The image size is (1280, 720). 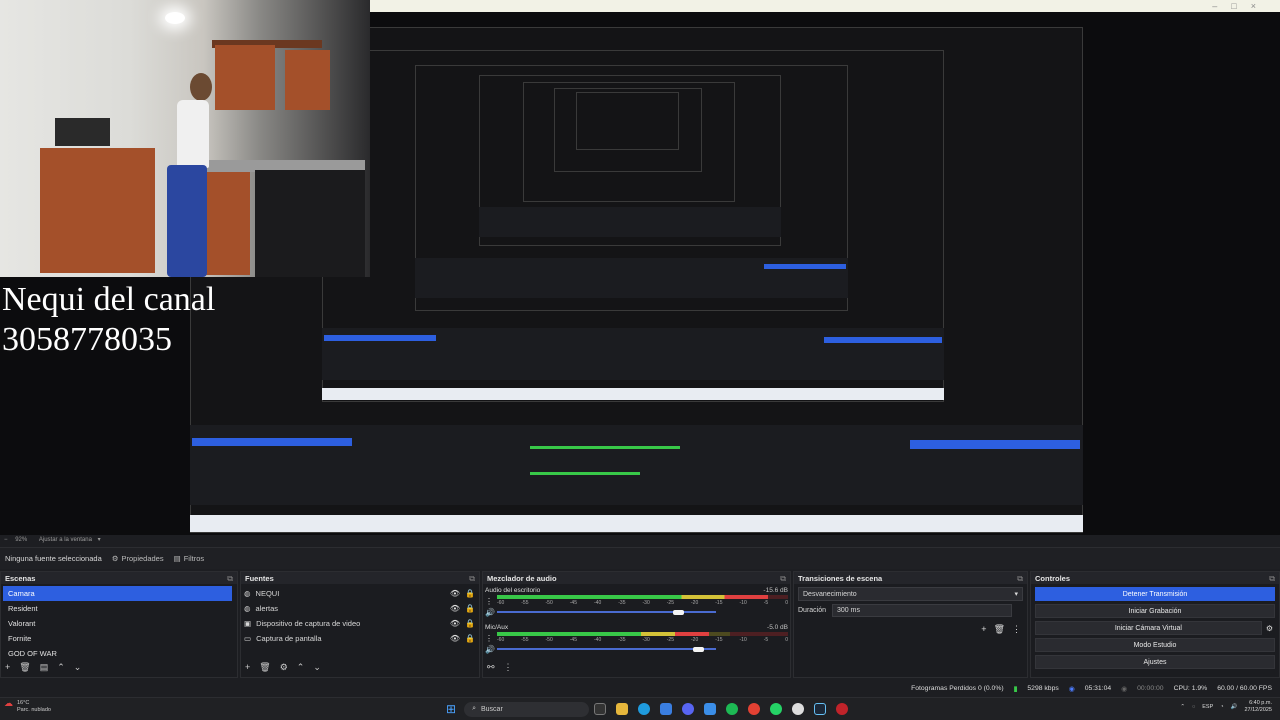 What do you see at coordinates (732, 709) in the screenshot?
I see `spotify-icon` at bounding box center [732, 709].